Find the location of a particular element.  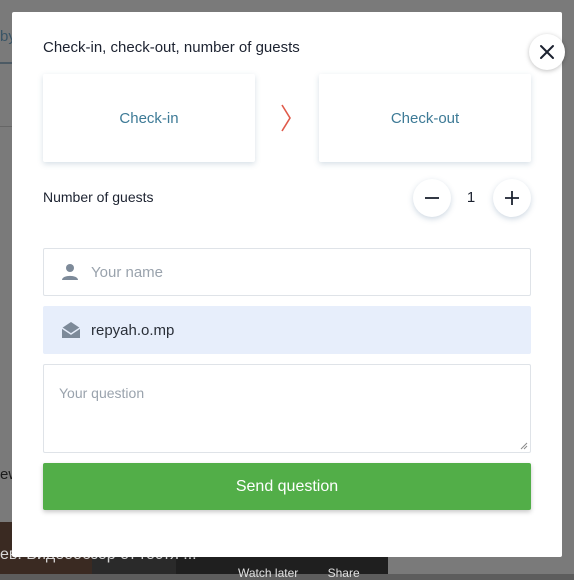

person-icon is located at coordinates (70, 272).